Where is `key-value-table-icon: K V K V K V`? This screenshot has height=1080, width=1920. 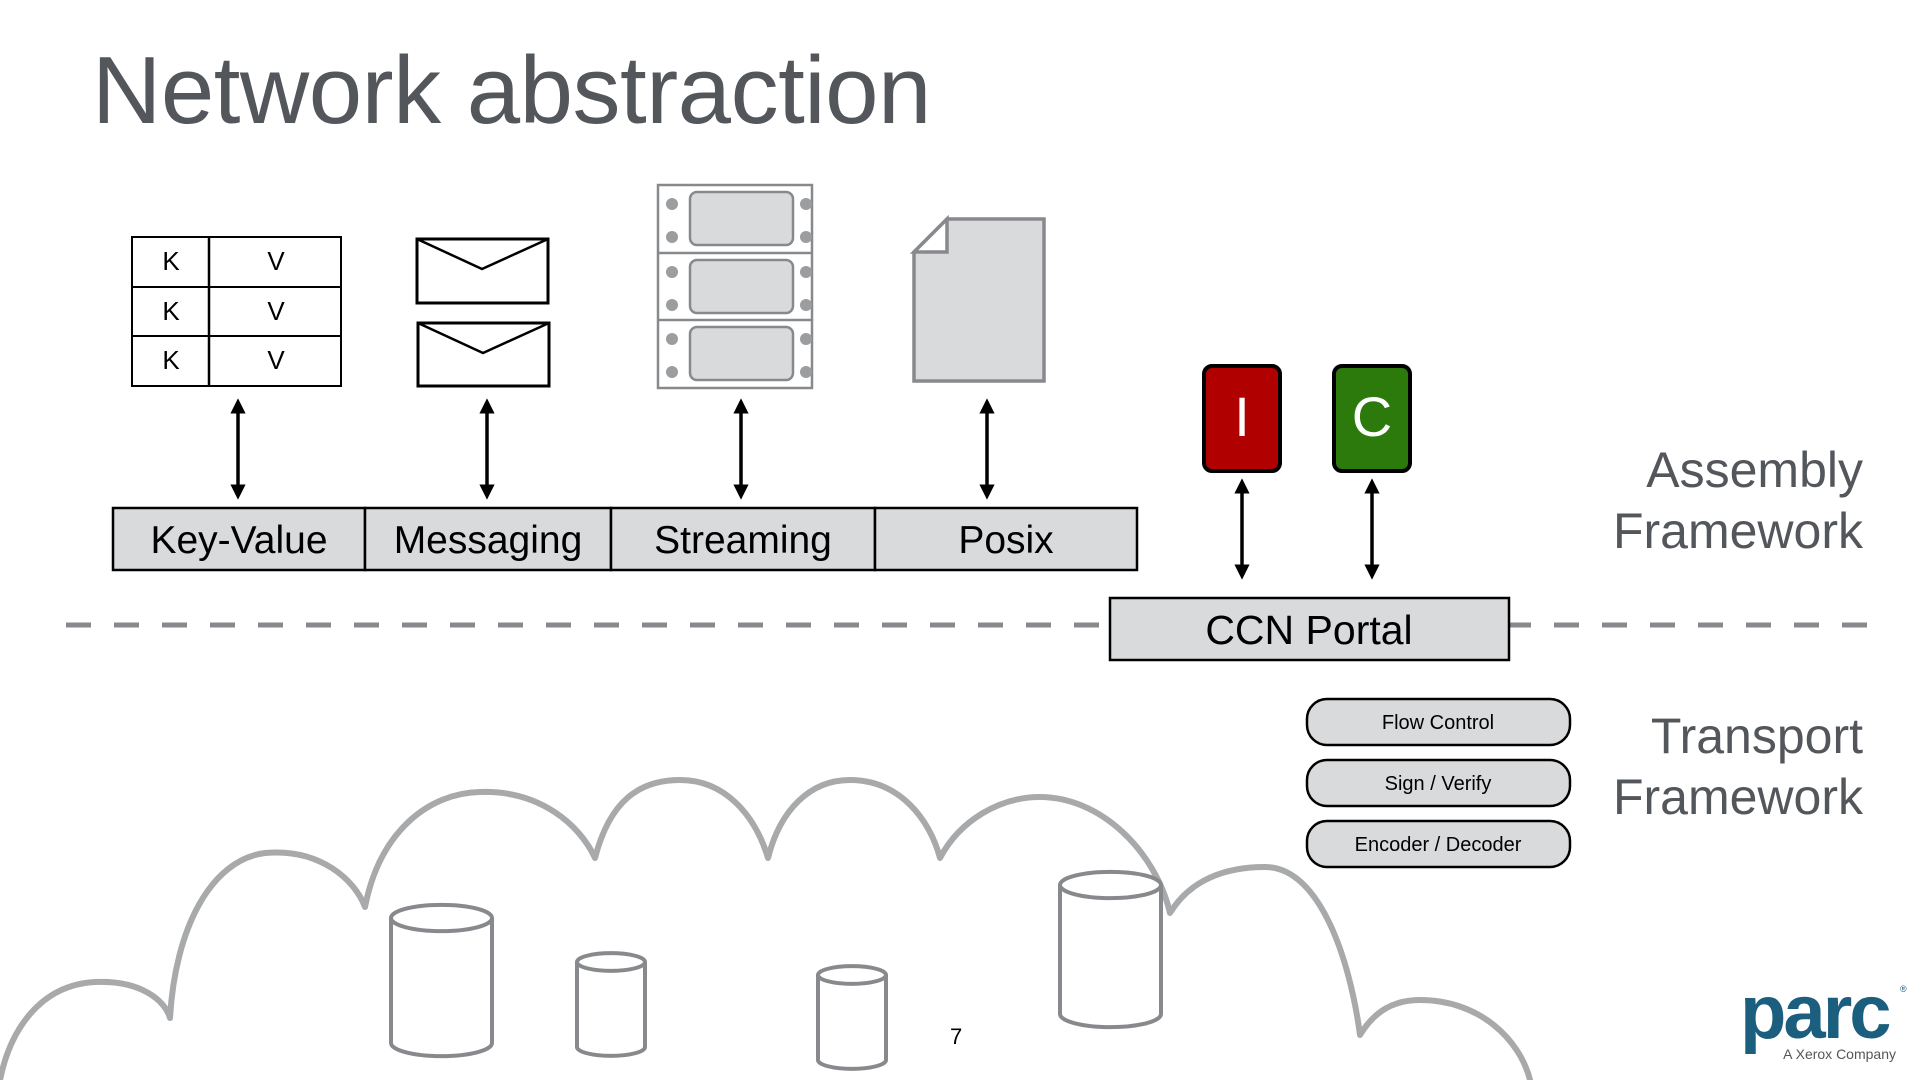
key-value-table-icon: K V K V K V is located at coordinates (236, 311).